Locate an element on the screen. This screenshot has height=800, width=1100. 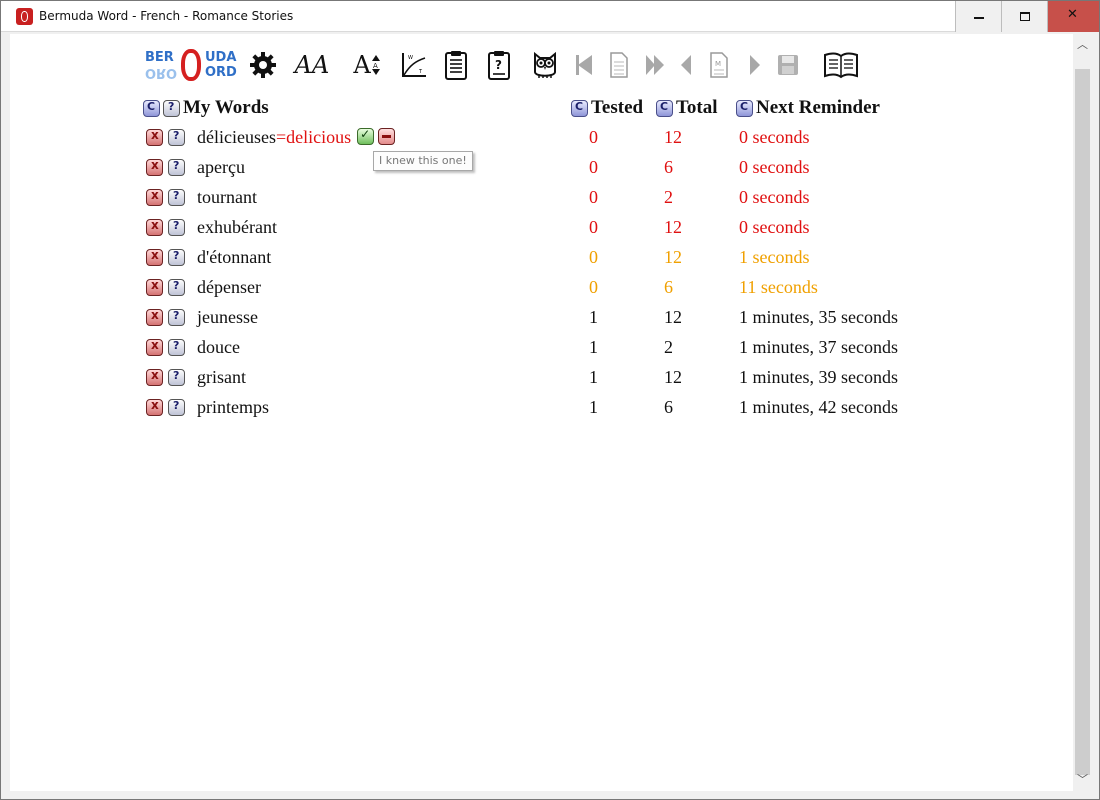
word-cell: printemps is located at coordinates (233, 407).